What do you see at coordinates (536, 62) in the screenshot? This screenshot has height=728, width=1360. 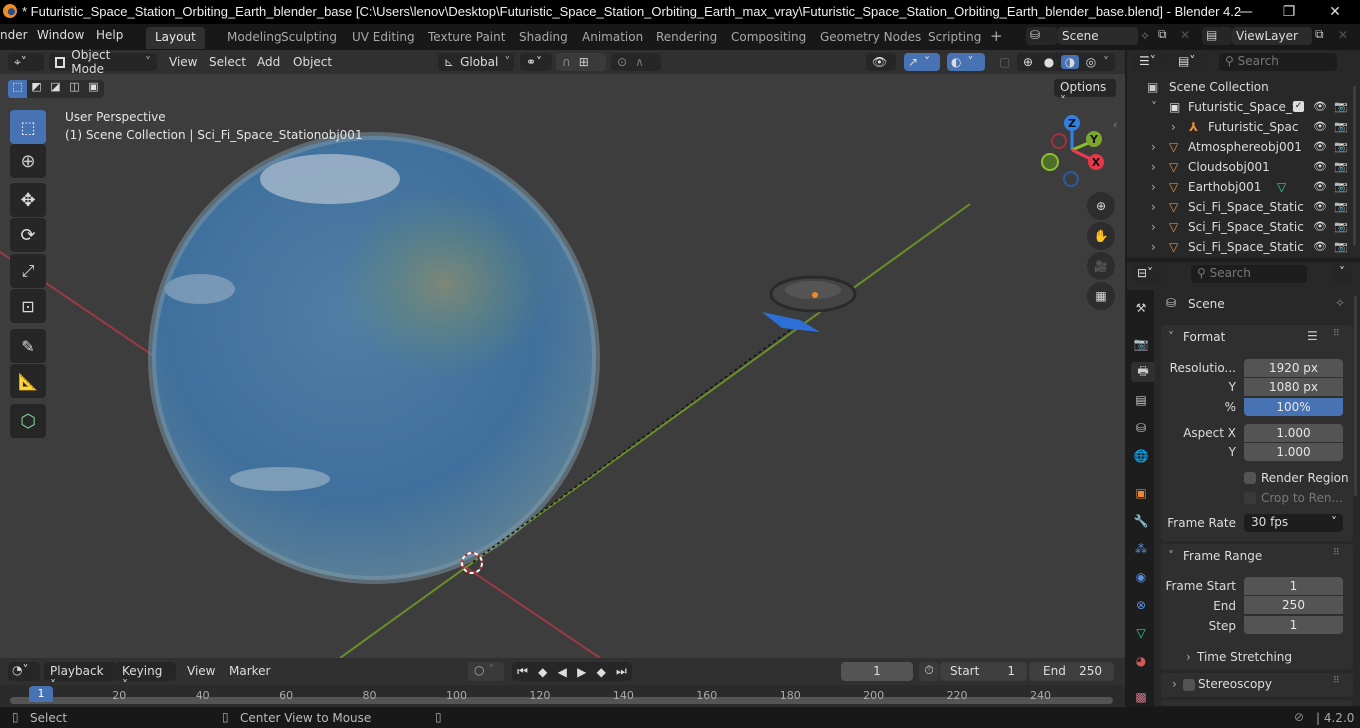 I see `pivot-point-dropdown: ⚭˅` at bounding box center [536, 62].